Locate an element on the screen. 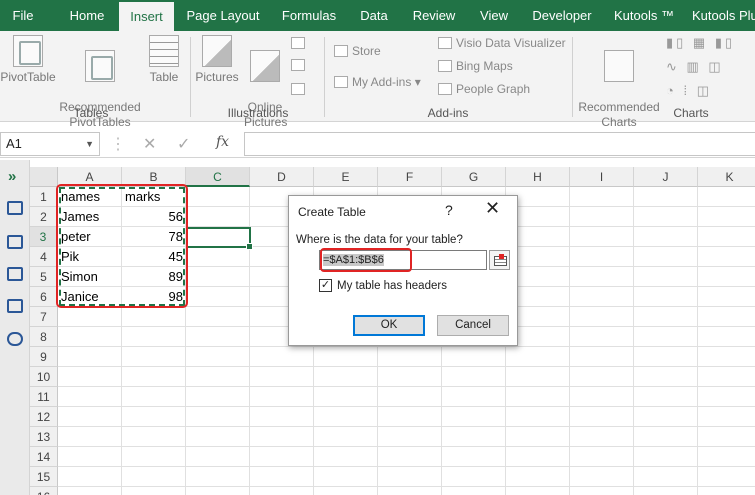 The image size is (755, 495). headers-checkbox: ✓ is located at coordinates (325, 285).